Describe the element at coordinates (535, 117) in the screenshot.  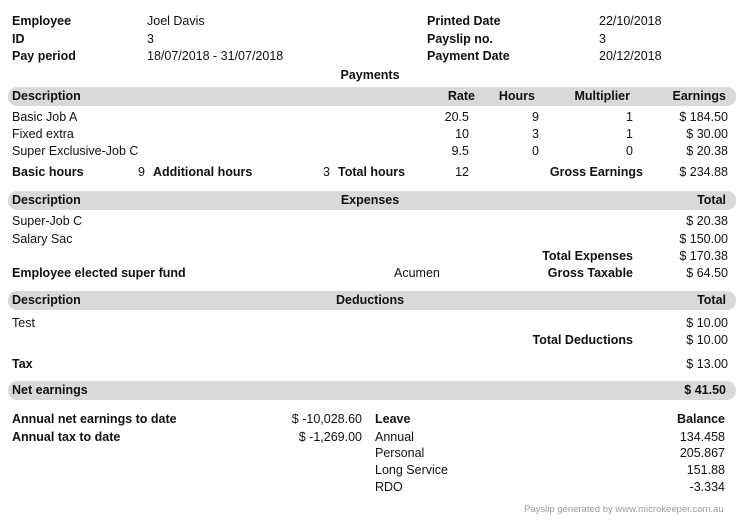
I see `payment-hours: 9` at that location.